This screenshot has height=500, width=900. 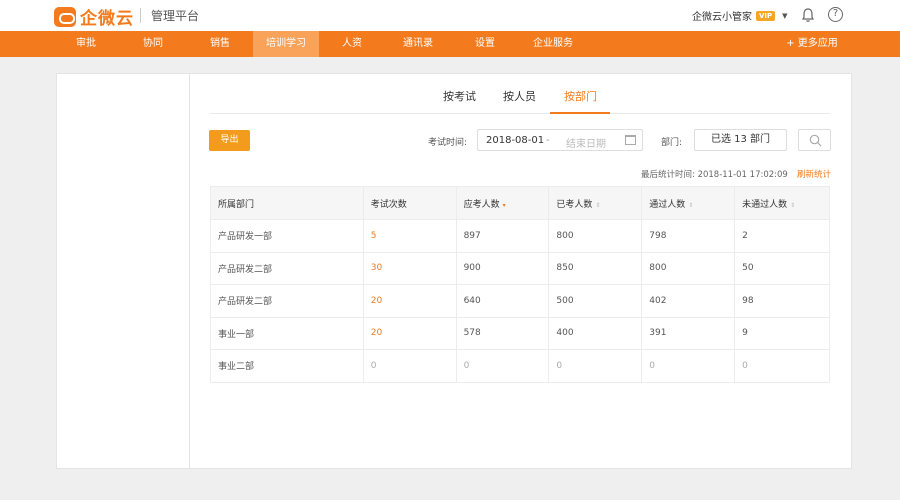 What do you see at coordinates (688, 235) in the screenshot?
I see `cell-passed: 798` at bounding box center [688, 235].